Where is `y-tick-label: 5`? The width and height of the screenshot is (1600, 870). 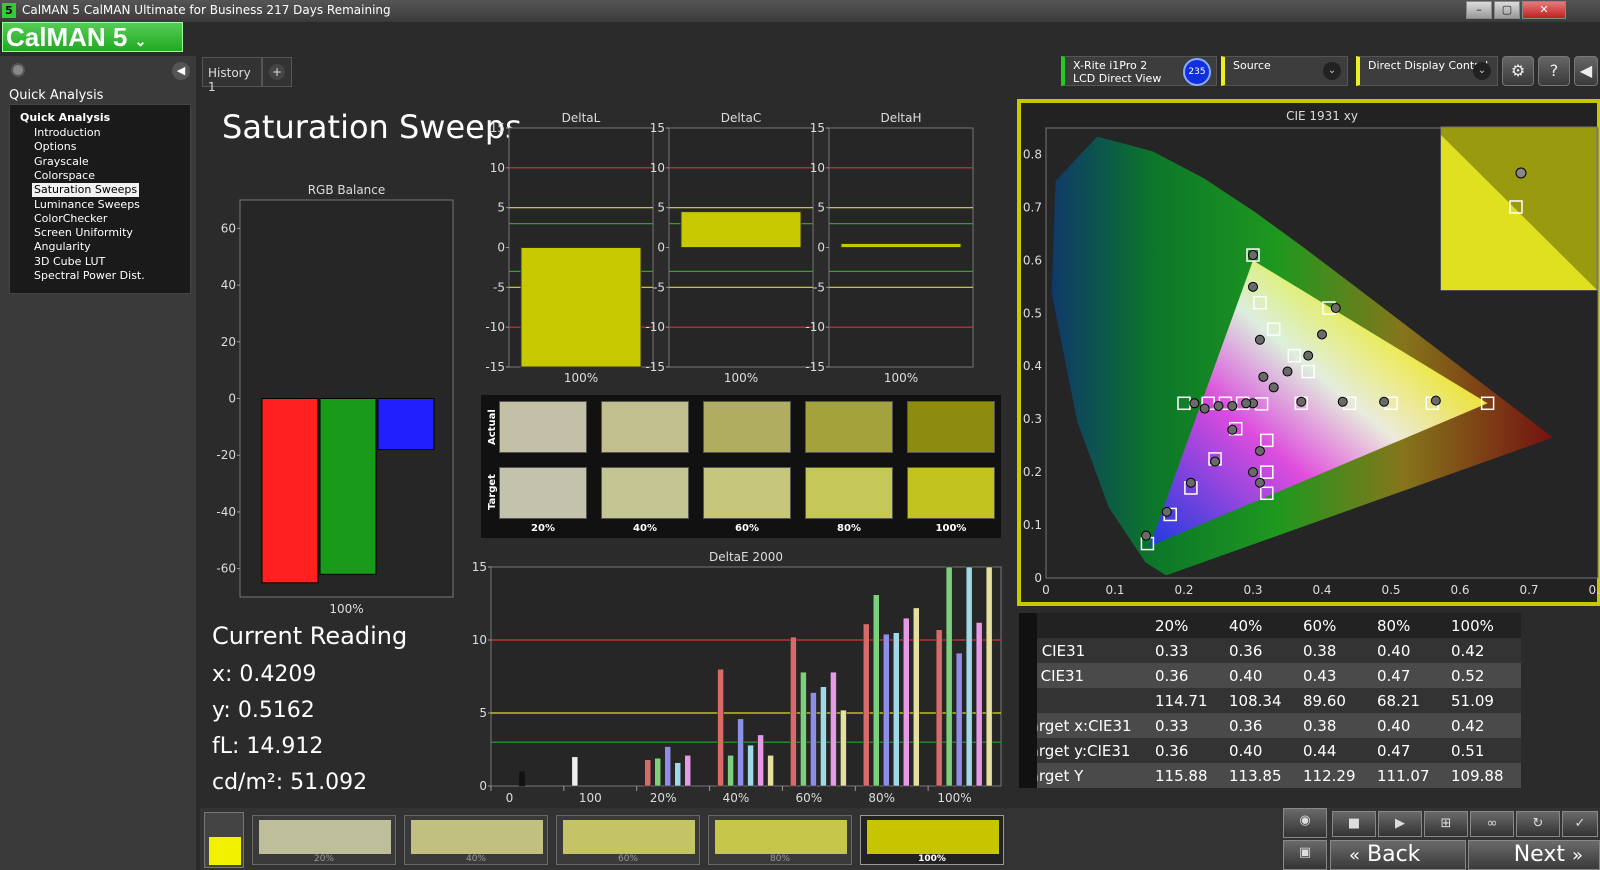
y-tick-label: 5 is located at coordinates (661, 208).